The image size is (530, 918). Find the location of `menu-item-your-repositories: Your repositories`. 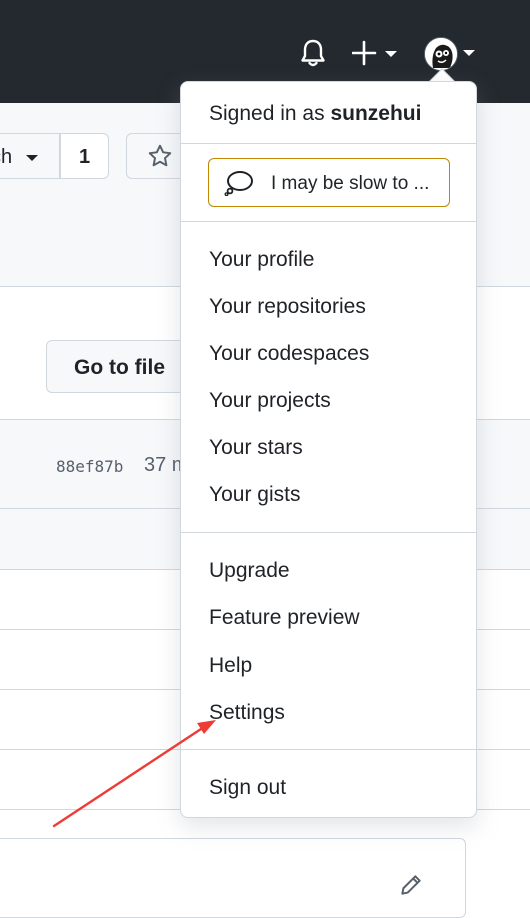

menu-item-your-repositories: Your repositories is located at coordinates (287, 307).